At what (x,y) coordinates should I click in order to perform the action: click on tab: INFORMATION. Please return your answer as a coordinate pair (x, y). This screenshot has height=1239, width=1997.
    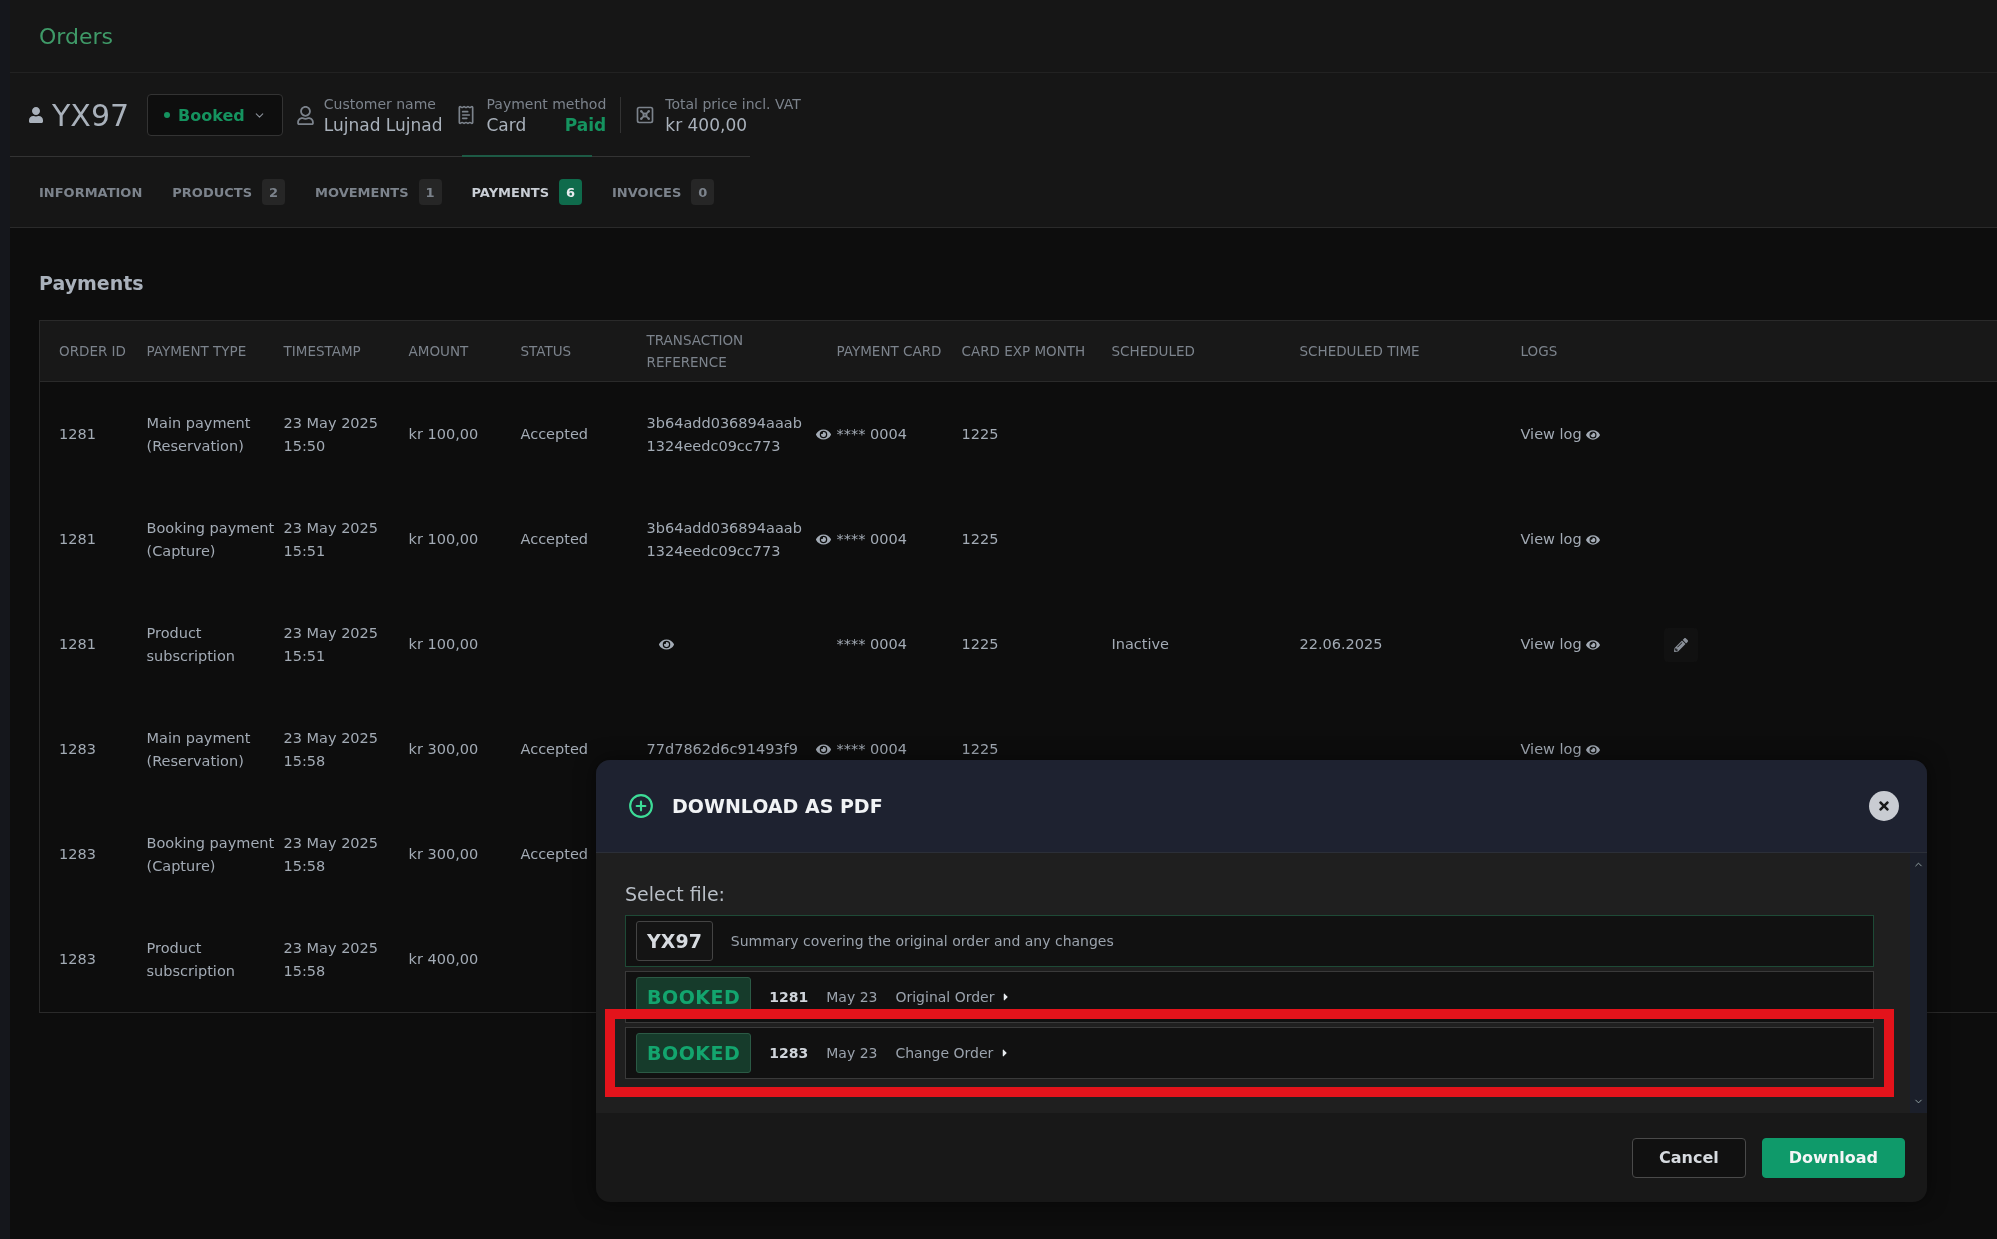
    Looking at the image, I should click on (91, 192).